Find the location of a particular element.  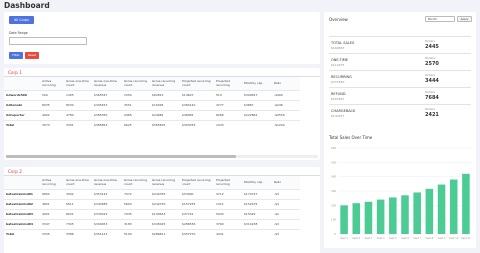

date-range-input is located at coordinates (48, 41).